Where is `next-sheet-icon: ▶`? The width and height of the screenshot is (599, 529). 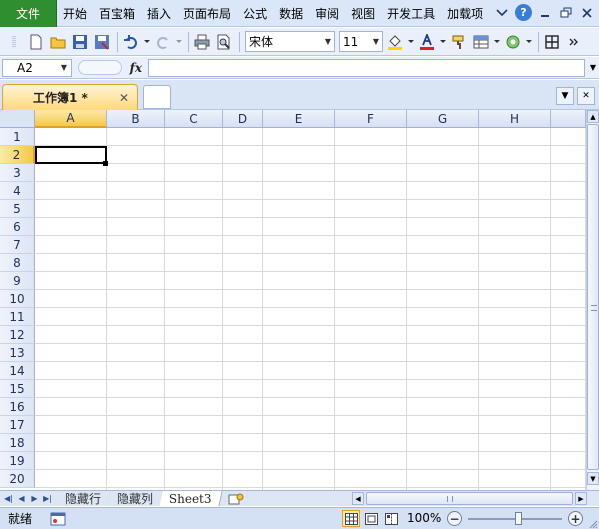
next-sheet-icon: ▶ is located at coordinates (34, 498).